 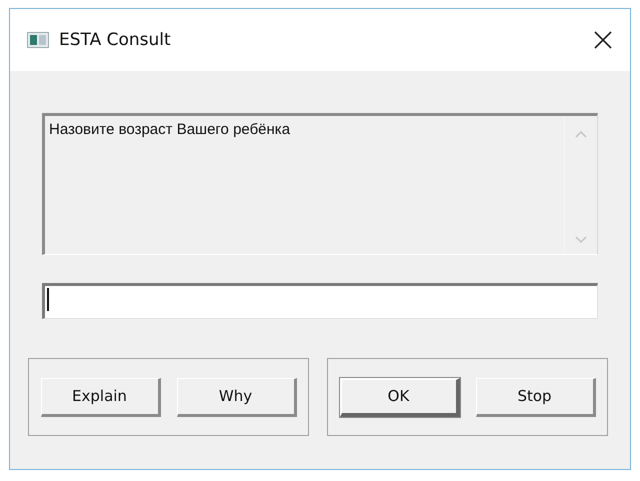 I want to click on app-icon, so click(x=38, y=40).